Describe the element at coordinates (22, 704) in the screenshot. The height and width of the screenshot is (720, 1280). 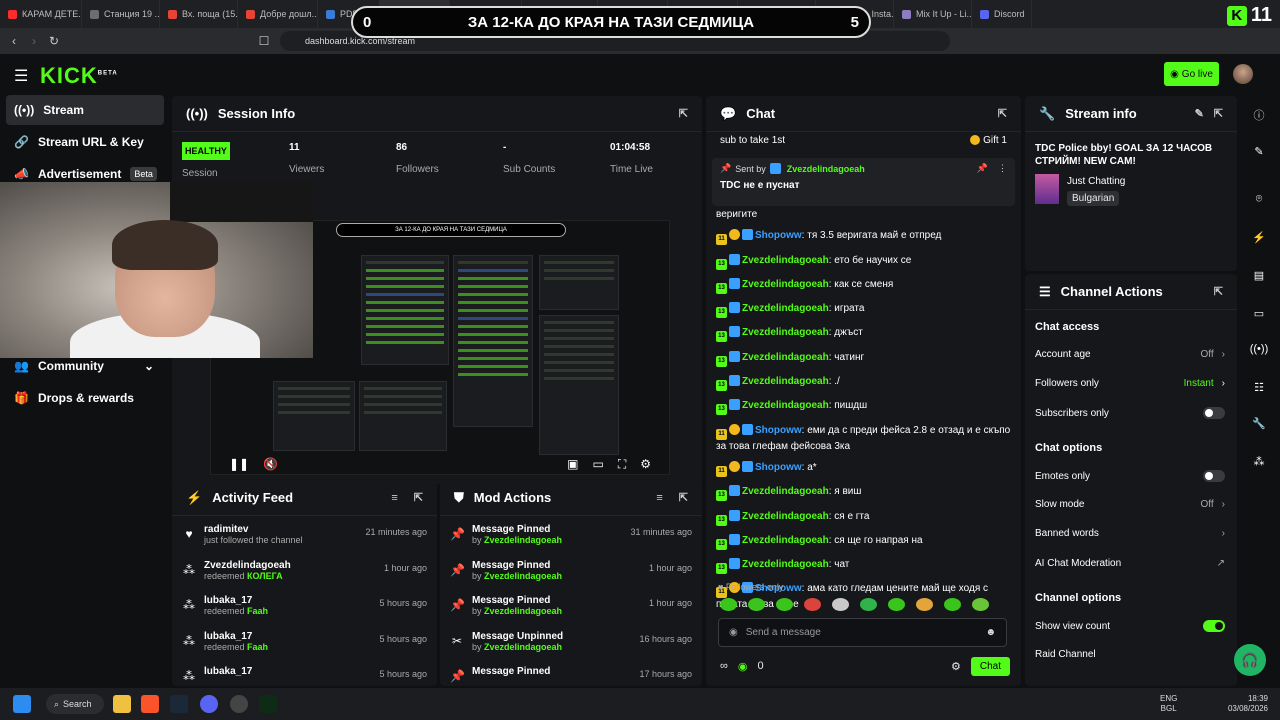
I see `windows-start-icon` at that location.